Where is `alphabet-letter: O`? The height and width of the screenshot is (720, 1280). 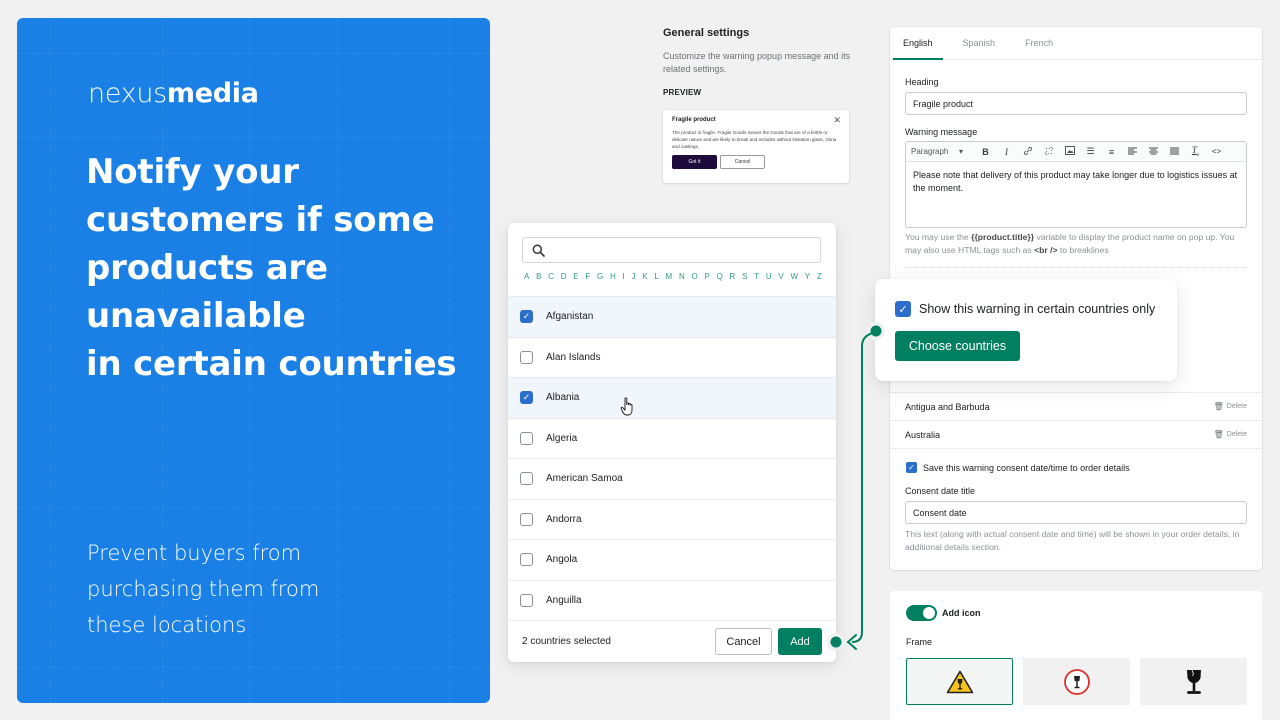
alphabet-letter: O is located at coordinates (694, 276).